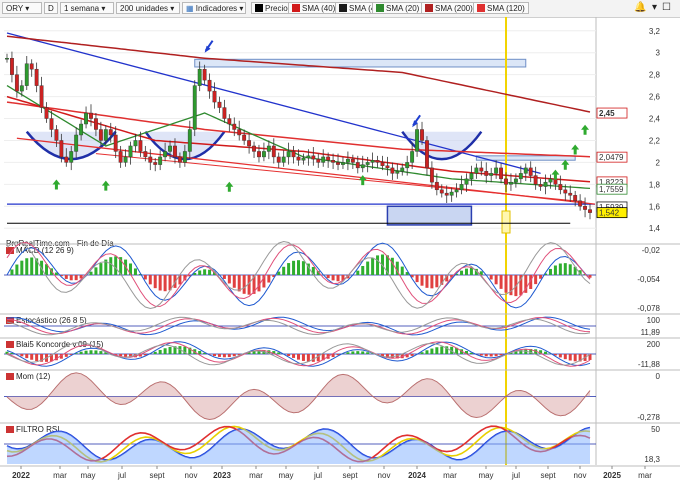  Describe the element at coordinates (148, 8) in the screenshot. I see `units-selector: 200 unidades ▾` at that location.